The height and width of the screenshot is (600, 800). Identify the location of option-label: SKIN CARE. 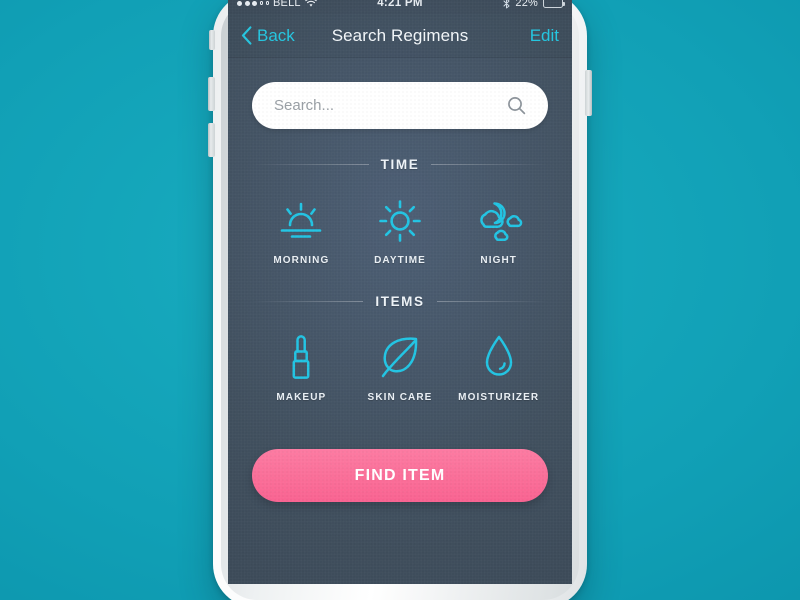
(400, 397).